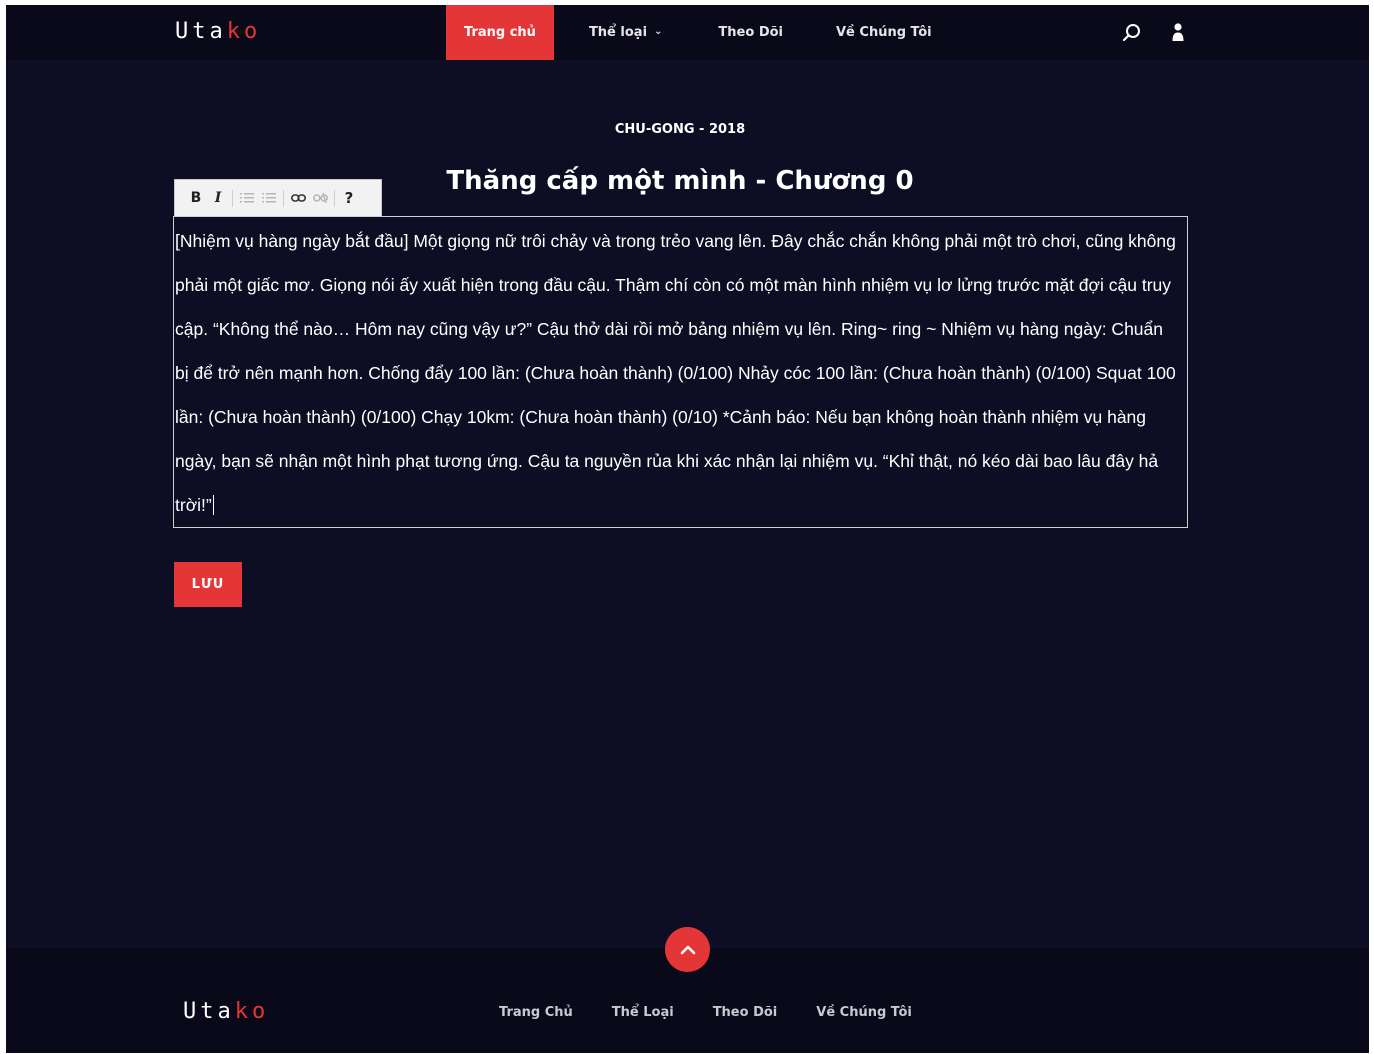 This screenshot has width=1374, height=1054. I want to click on italic-button: I, so click(218, 198).